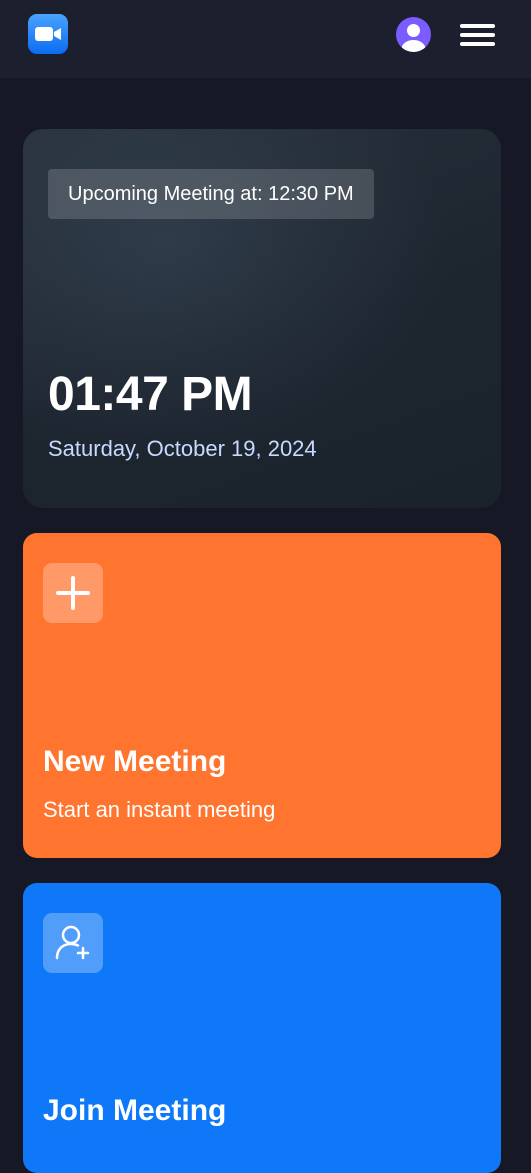  I want to click on top-navbar, so click(265, 39).